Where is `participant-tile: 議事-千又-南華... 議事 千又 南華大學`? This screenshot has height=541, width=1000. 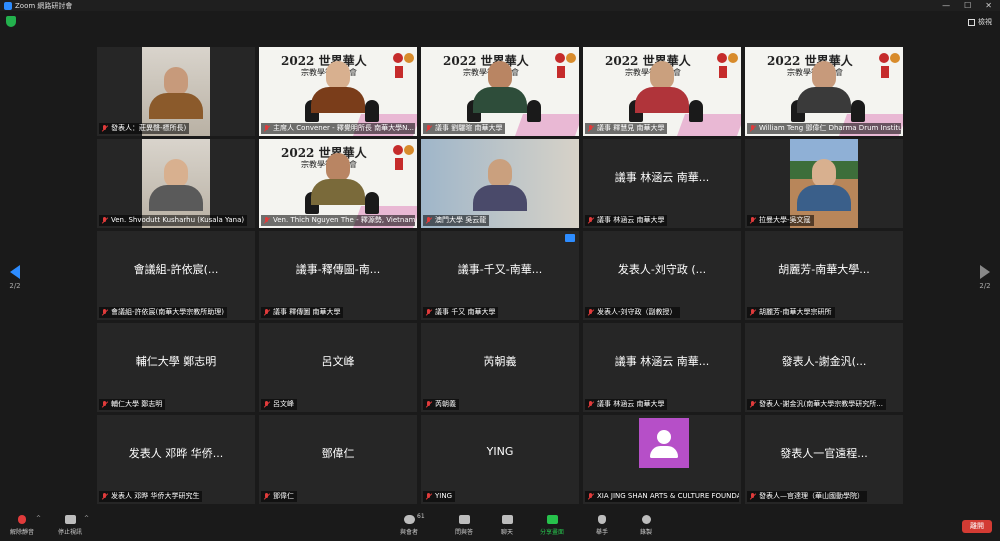 participant-tile: 議事-千又-南華... 議事 千又 南華大學 is located at coordinates (500, 275).